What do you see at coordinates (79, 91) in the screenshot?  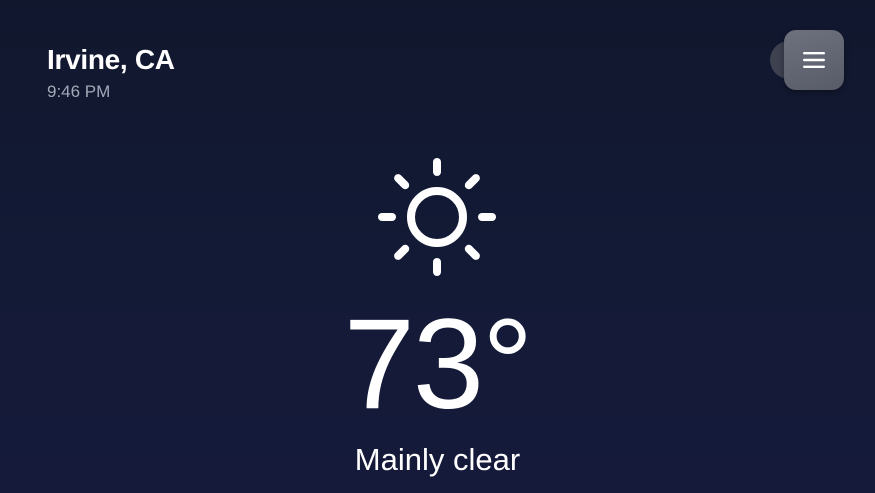 I see `local-time: 9:46 PM` at bounding box center [79, 91].